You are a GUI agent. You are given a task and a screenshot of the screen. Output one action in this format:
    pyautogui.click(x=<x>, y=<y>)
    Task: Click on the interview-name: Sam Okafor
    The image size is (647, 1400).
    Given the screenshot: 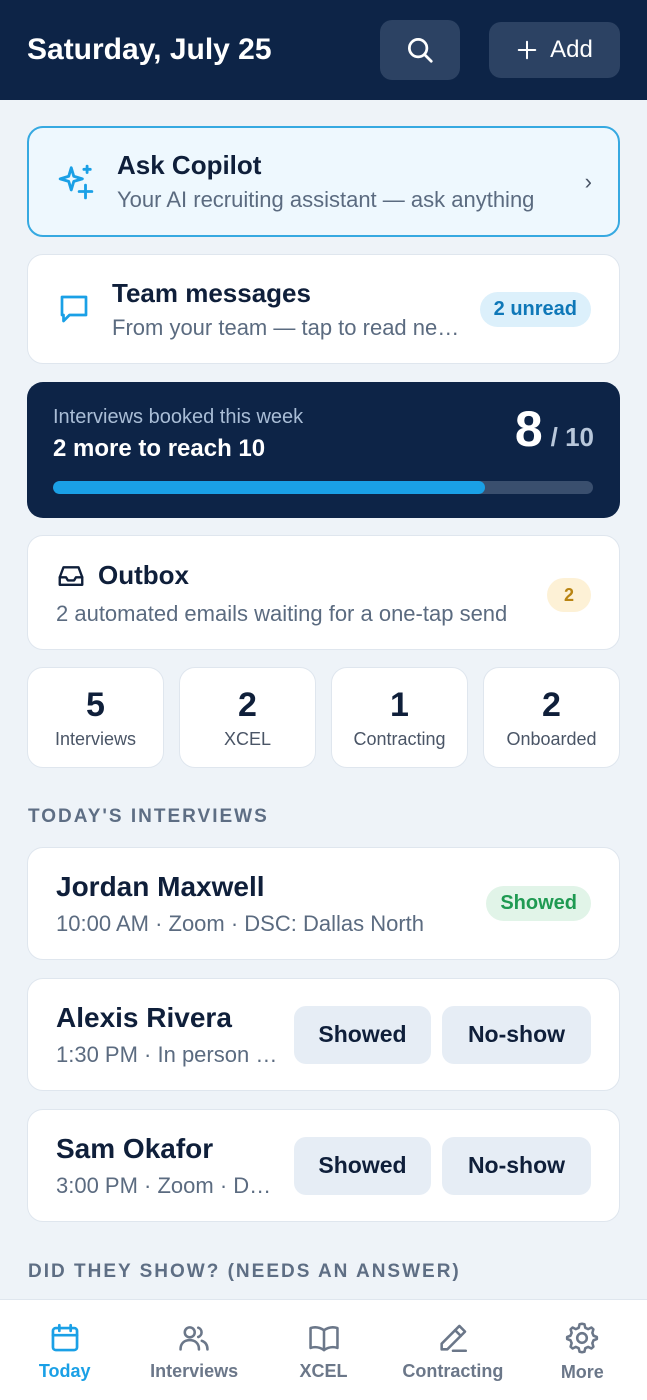 What is the action you would take?
    pyautogui.click(x=135, y=1148)
    